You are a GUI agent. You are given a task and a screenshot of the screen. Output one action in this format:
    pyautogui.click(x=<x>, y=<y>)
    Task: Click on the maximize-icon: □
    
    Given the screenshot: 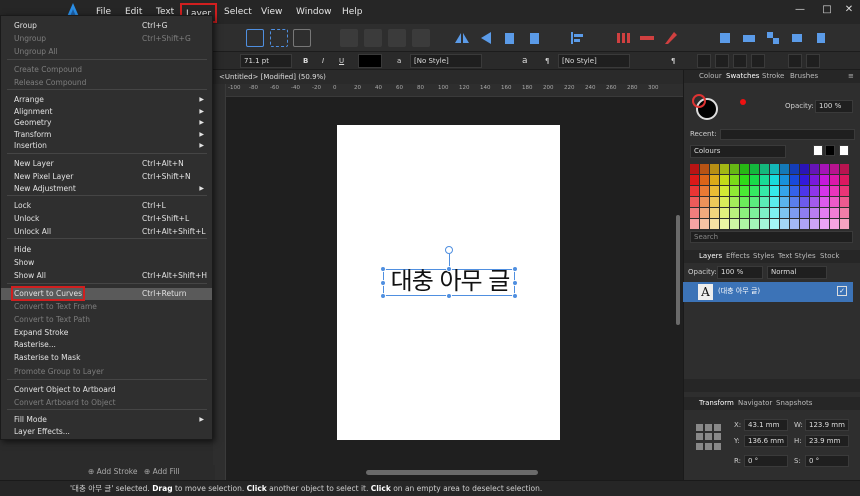 What is the action you would take?
    pyautogui.click(x=827, y=10)
    